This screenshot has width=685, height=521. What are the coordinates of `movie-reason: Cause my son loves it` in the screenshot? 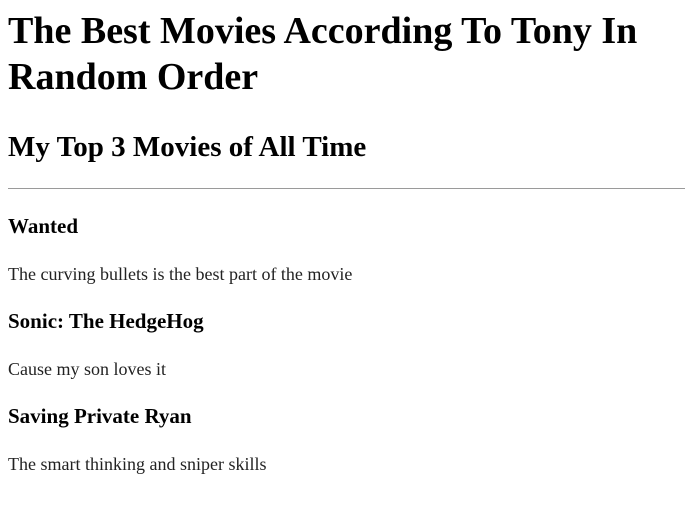 It's located at (87, 369).